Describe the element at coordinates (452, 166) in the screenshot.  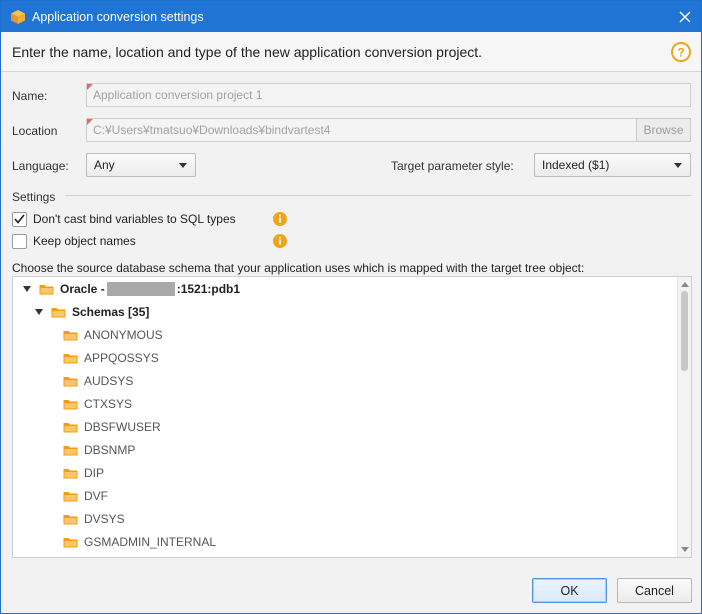
I see `target-style-label: Target parameter style:` at that location.